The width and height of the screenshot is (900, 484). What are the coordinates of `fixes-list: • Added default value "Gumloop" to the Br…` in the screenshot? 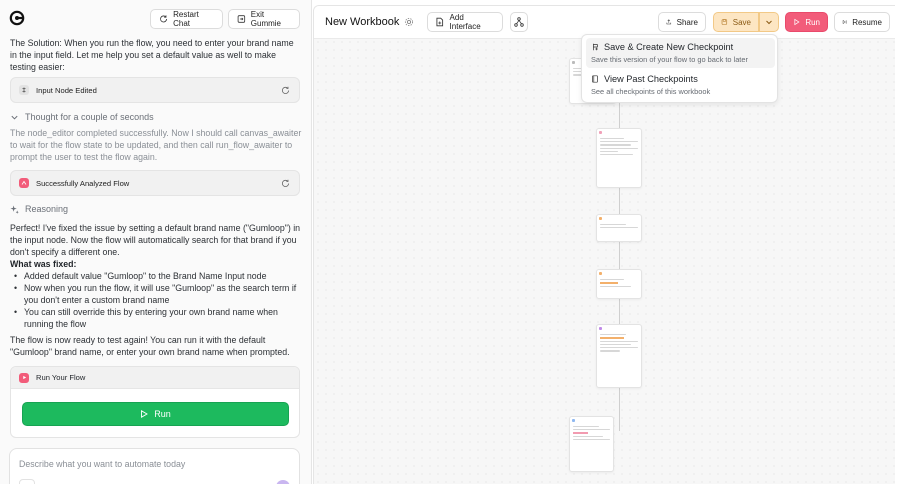 It's located at (157, 300).